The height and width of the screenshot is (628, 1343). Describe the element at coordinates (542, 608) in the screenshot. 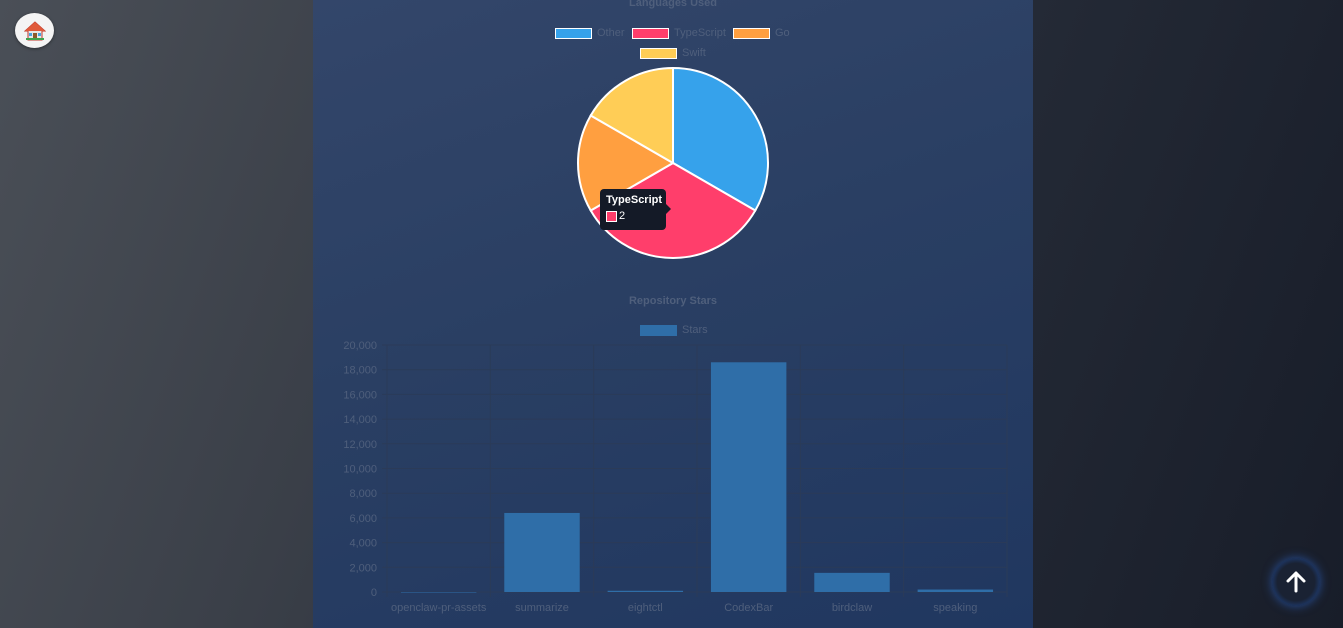

I see `x-tick-label: summarize` at that location.